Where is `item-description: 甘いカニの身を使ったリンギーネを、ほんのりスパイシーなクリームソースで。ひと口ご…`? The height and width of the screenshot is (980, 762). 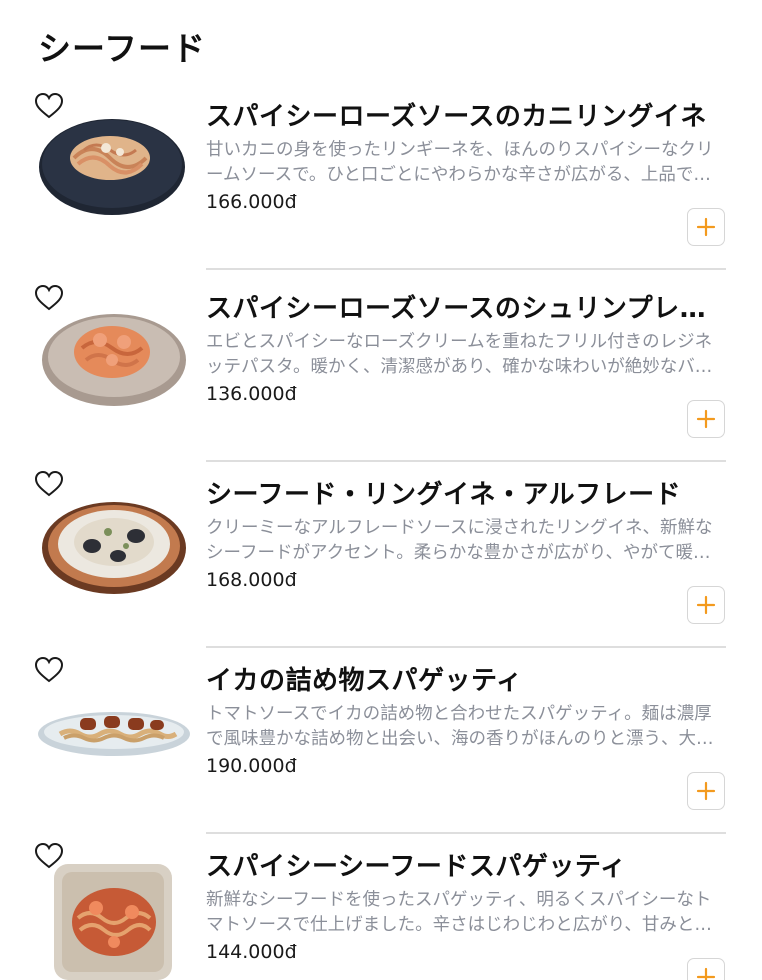 item-description: 甘いカニの身を使ったリンギーネを、ほんのりスパイシーなクリームソースで。ひと口ご… is located at coordinates (460, 162).